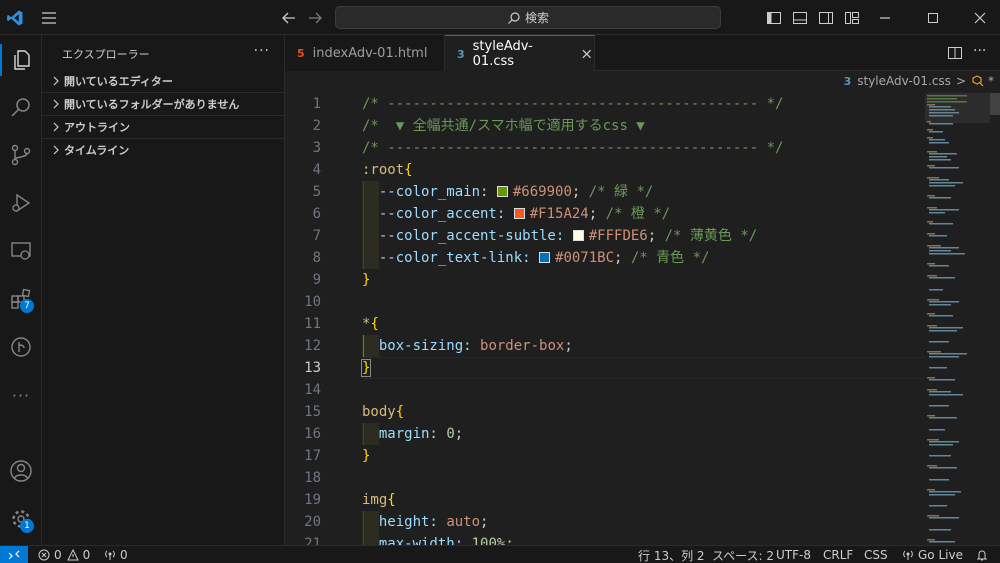  I want to click on hamburger-menu-icon, so click(49, 18).